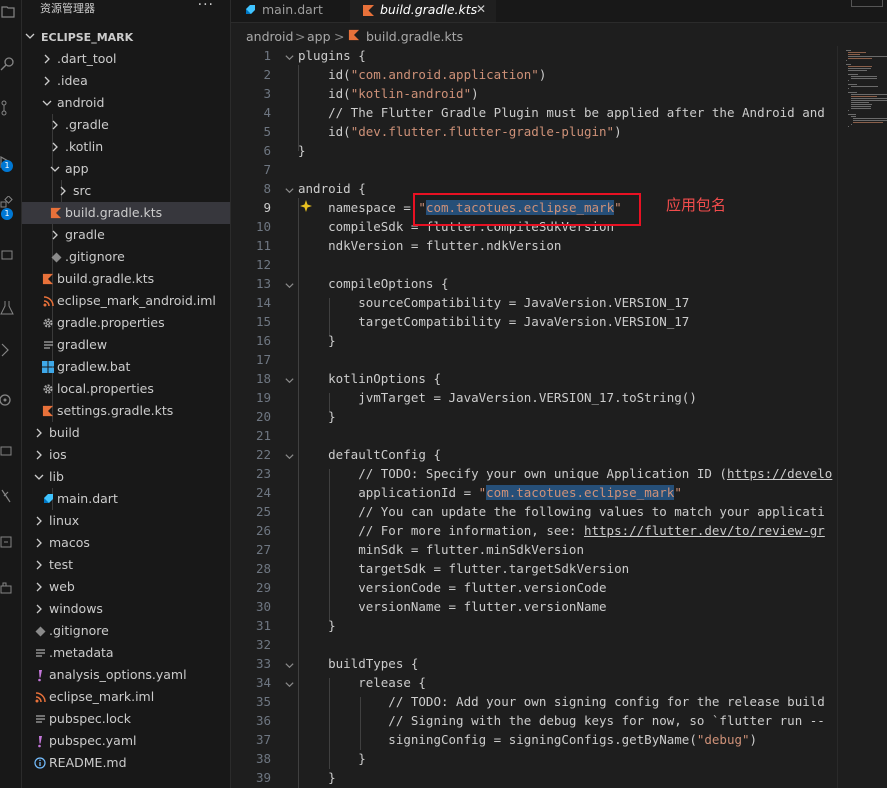 This screenshot has height=788, width=887. Describe the element at coordinates (423, 11) in the screenshot. I see `tab-build-gradle-kts: build.gradle.kts ✕` at that location.